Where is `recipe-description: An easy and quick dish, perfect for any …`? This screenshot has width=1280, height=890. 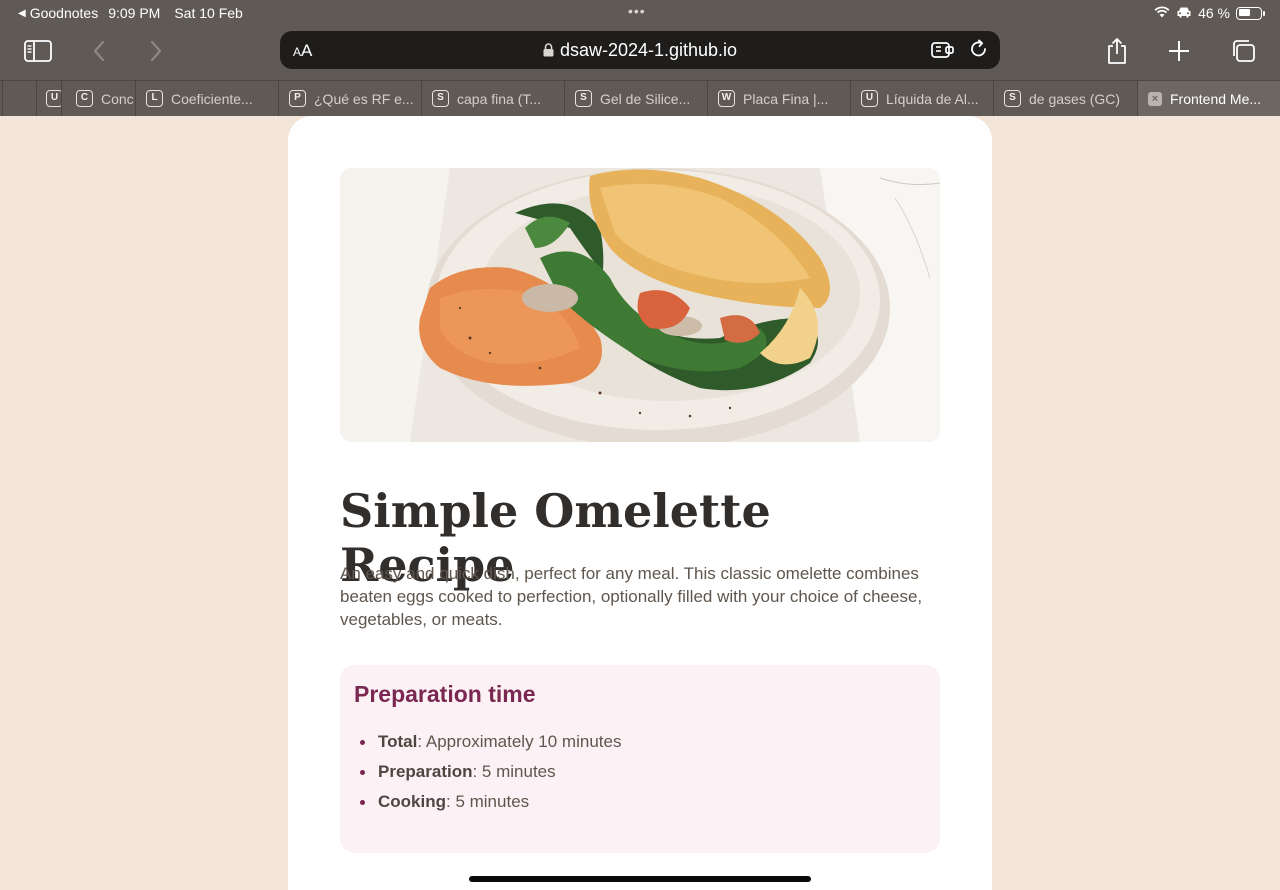 recipe-description: An easy and quick dish, perfect for any … is located at coordinates (631, 596).